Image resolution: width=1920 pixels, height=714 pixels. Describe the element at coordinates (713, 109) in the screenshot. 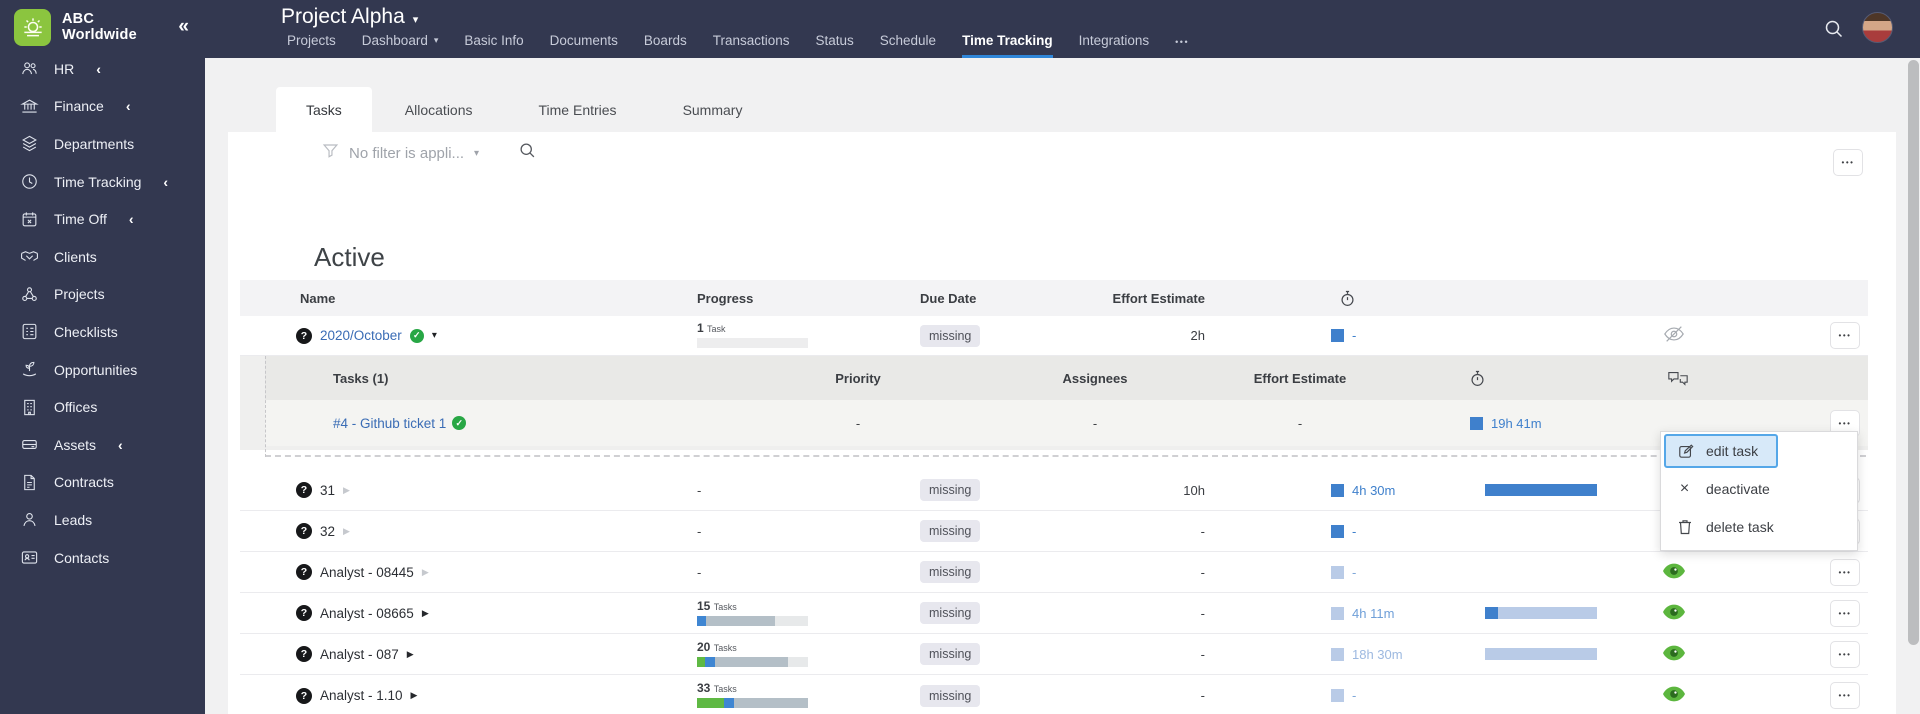

I see `tab-summary: Summary` at that location.